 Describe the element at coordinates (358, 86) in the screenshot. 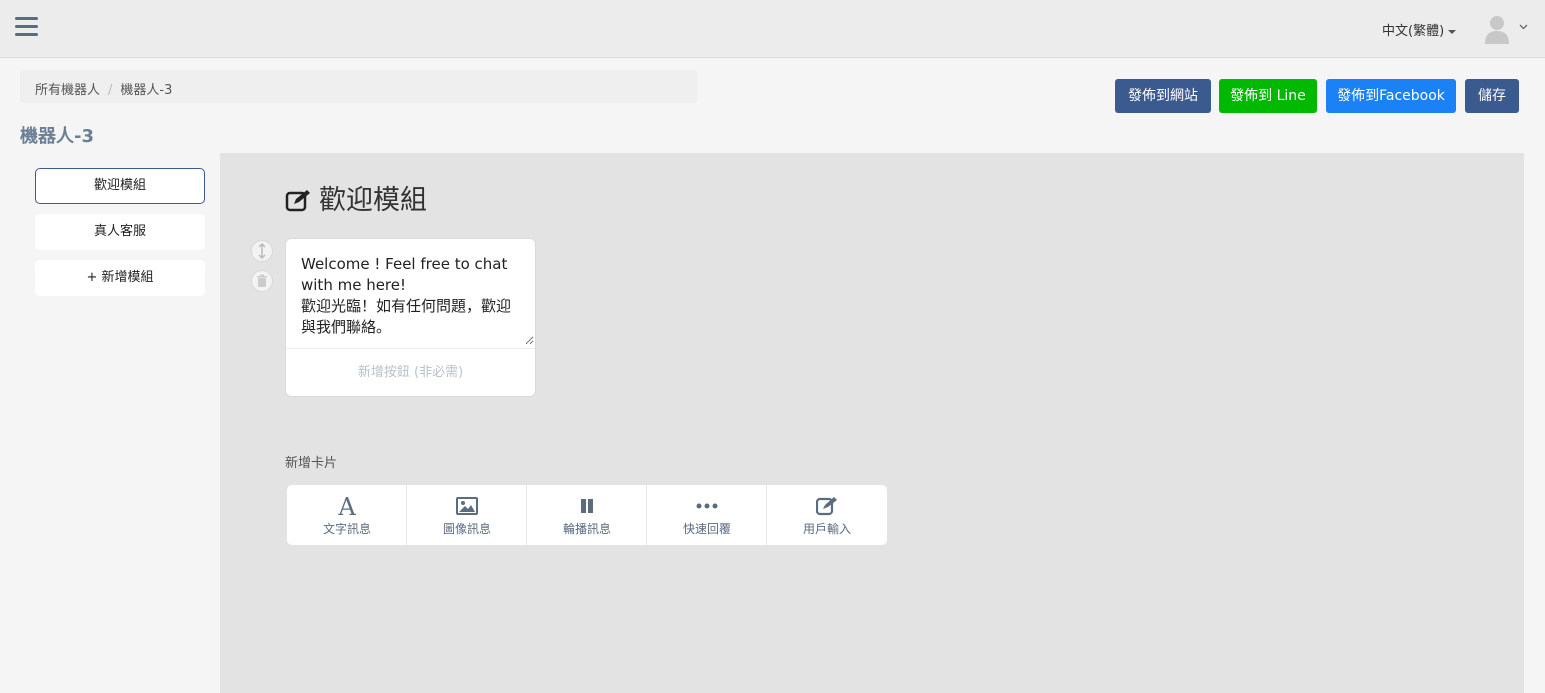

I see `breadcrumb: 所有機器人 / 機器人-3` at that location.